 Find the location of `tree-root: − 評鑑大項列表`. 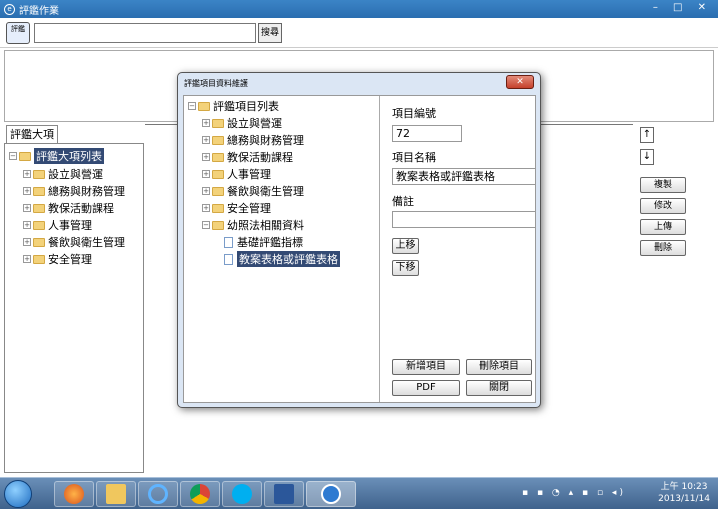

tree-root: − 評鑑大項列表 is located at coordinates (56, 156).